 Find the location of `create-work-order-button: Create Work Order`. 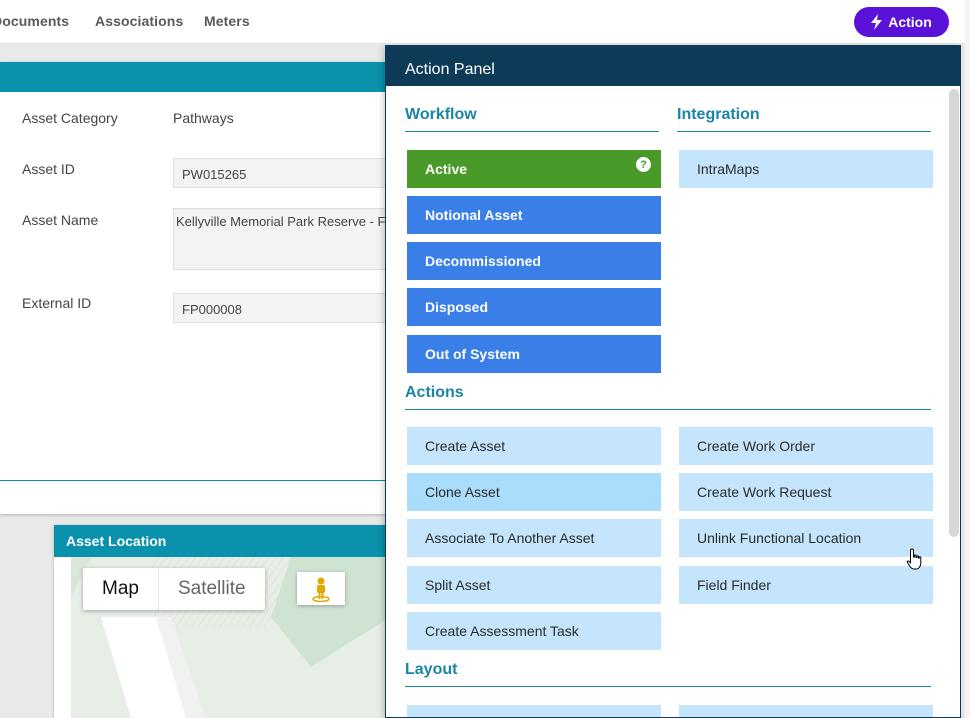

create-work-order-button: Create Work Order is located at coordinates (806, 446).